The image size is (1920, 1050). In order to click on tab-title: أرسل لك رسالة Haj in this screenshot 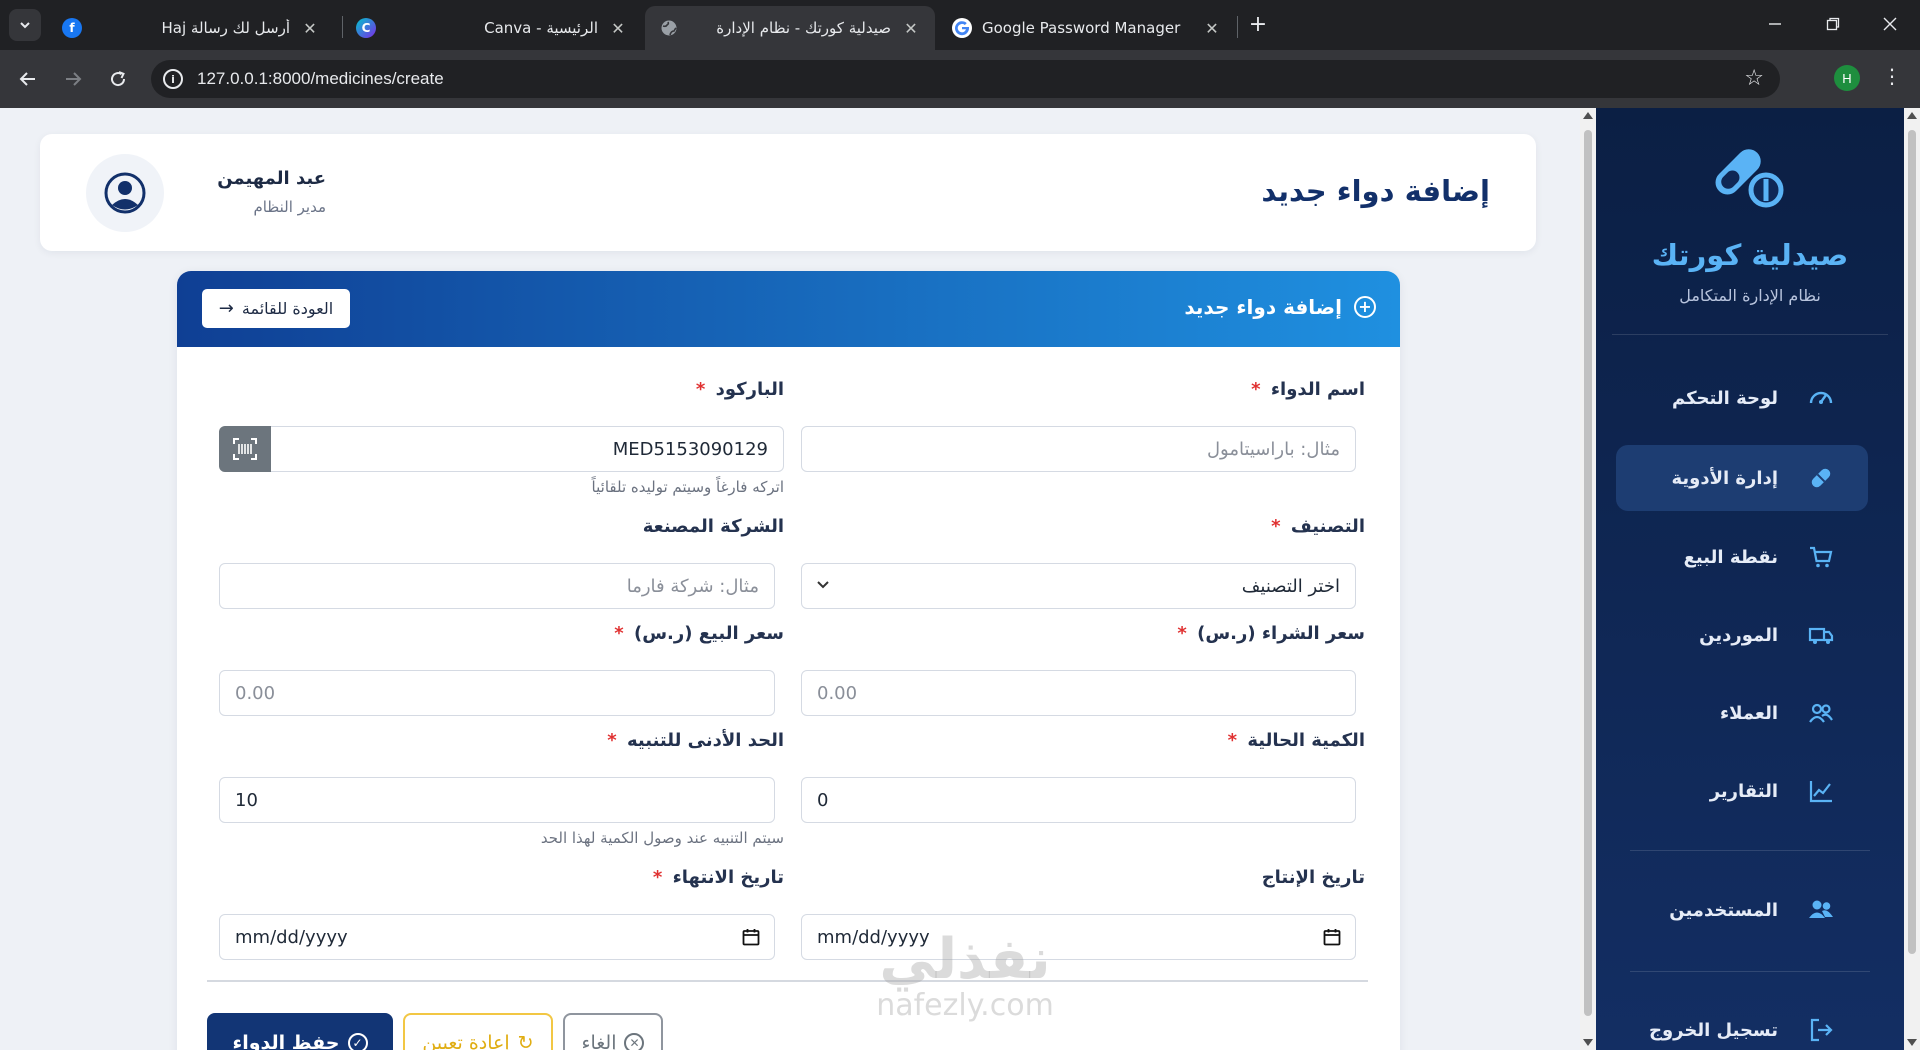, I will do `click(226, 28)`.